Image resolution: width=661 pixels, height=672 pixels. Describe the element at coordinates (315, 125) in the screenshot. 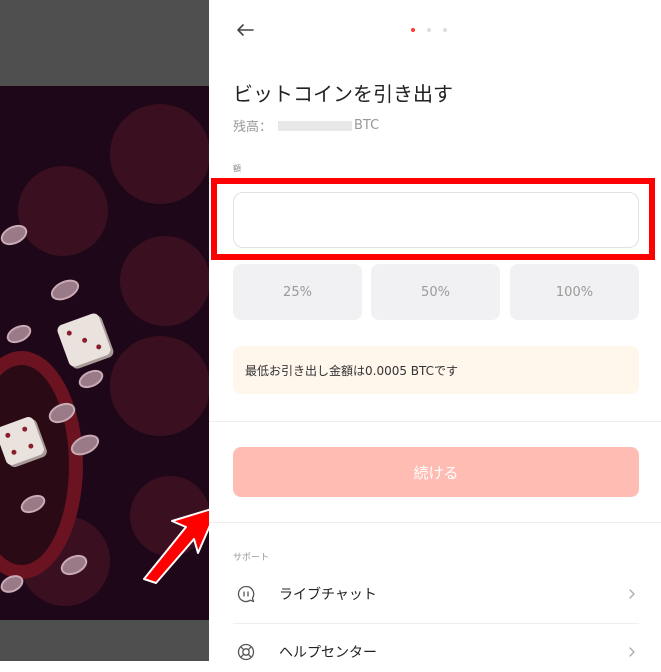

I see `balance-redacted` at that location.